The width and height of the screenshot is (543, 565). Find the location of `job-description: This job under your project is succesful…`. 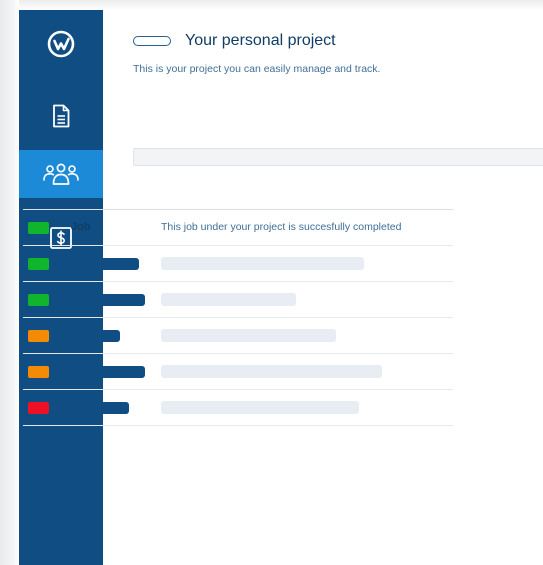

job-description: This job under your project is succesful… is located at coordinates (281, 227).